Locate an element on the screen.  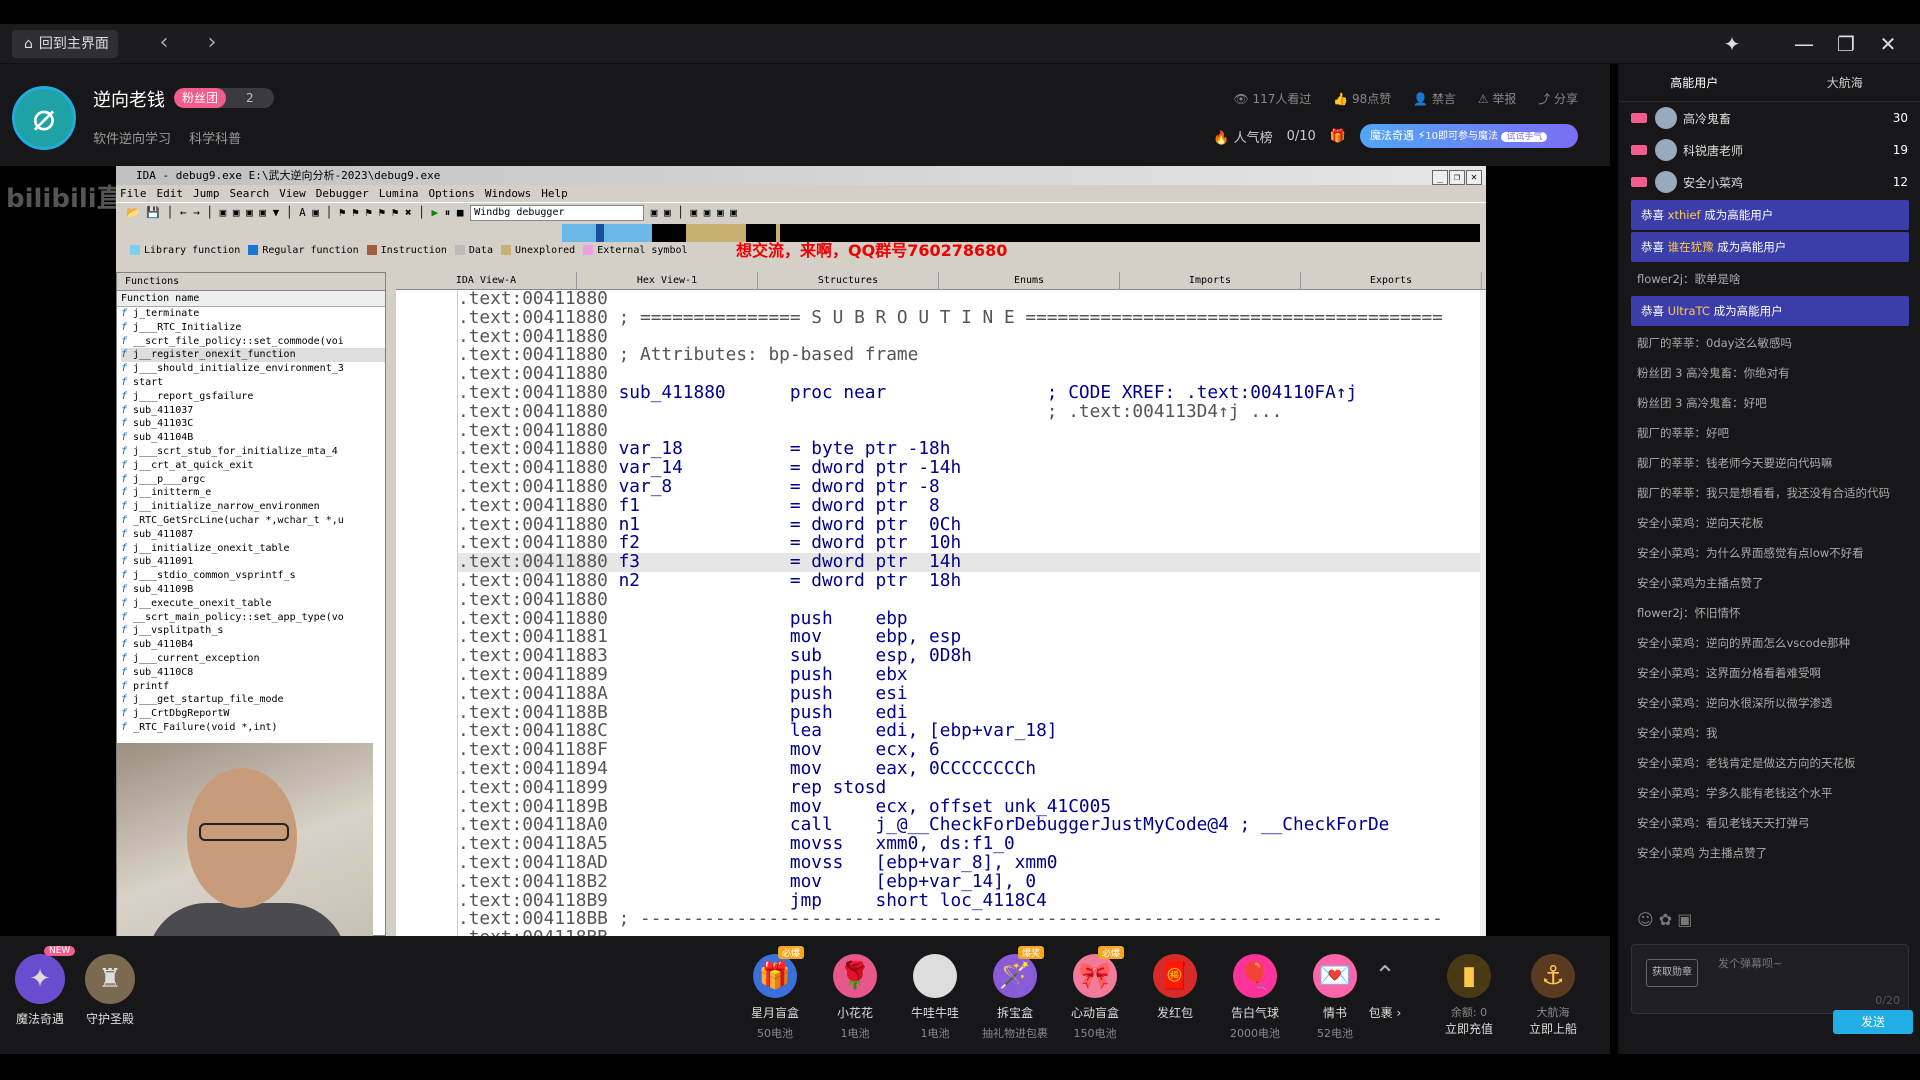
tab-hex-view: Hex View-1 is located at coordinates (667, 281).